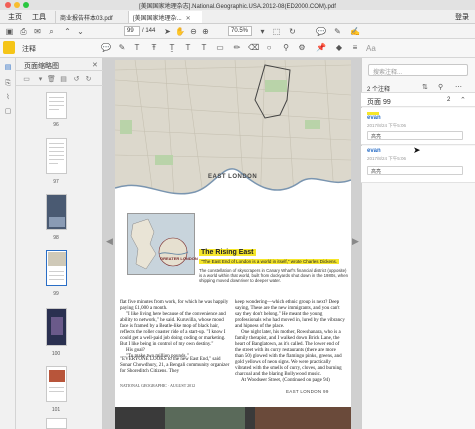 The height and width of the screenshot is (429, 475). Describe the element at coordinates (86, 19) in the screenshot. I see `tab-label: 商业报告样本03.pdf` at that location.